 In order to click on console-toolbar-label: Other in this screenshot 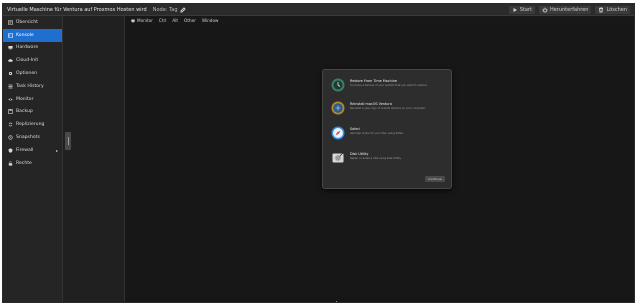, I will do `click(190, 20)`.